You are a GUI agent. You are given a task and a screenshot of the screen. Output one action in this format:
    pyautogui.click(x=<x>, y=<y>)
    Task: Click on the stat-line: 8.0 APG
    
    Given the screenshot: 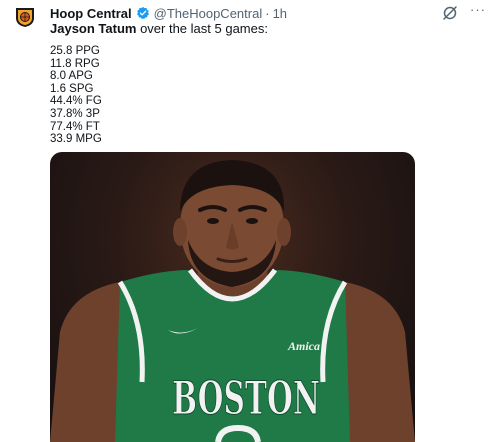 What is the action you would take?
    pyautogui.click(x=71, y=76)
    